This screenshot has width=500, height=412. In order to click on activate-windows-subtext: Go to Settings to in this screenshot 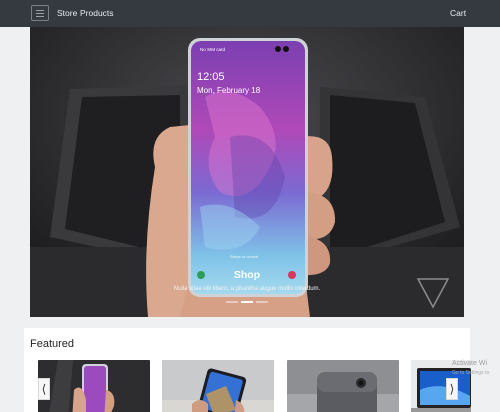, I will do `click(471, 373)`.